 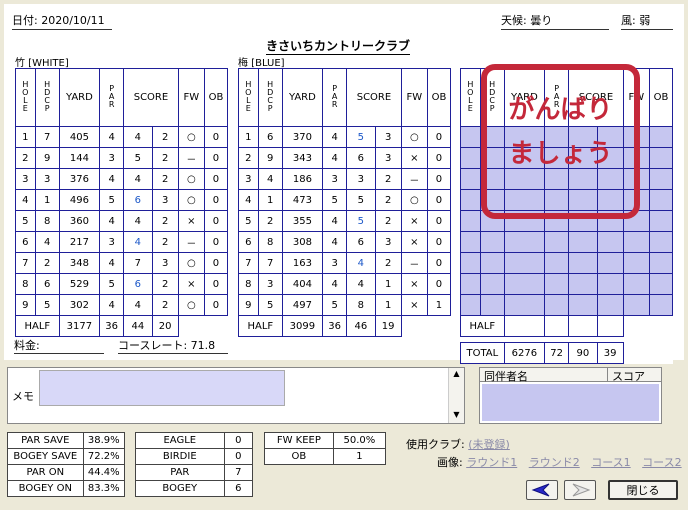 I want to click on memo-scrollbar: ▲ ▼, so click(x=456, y=395).